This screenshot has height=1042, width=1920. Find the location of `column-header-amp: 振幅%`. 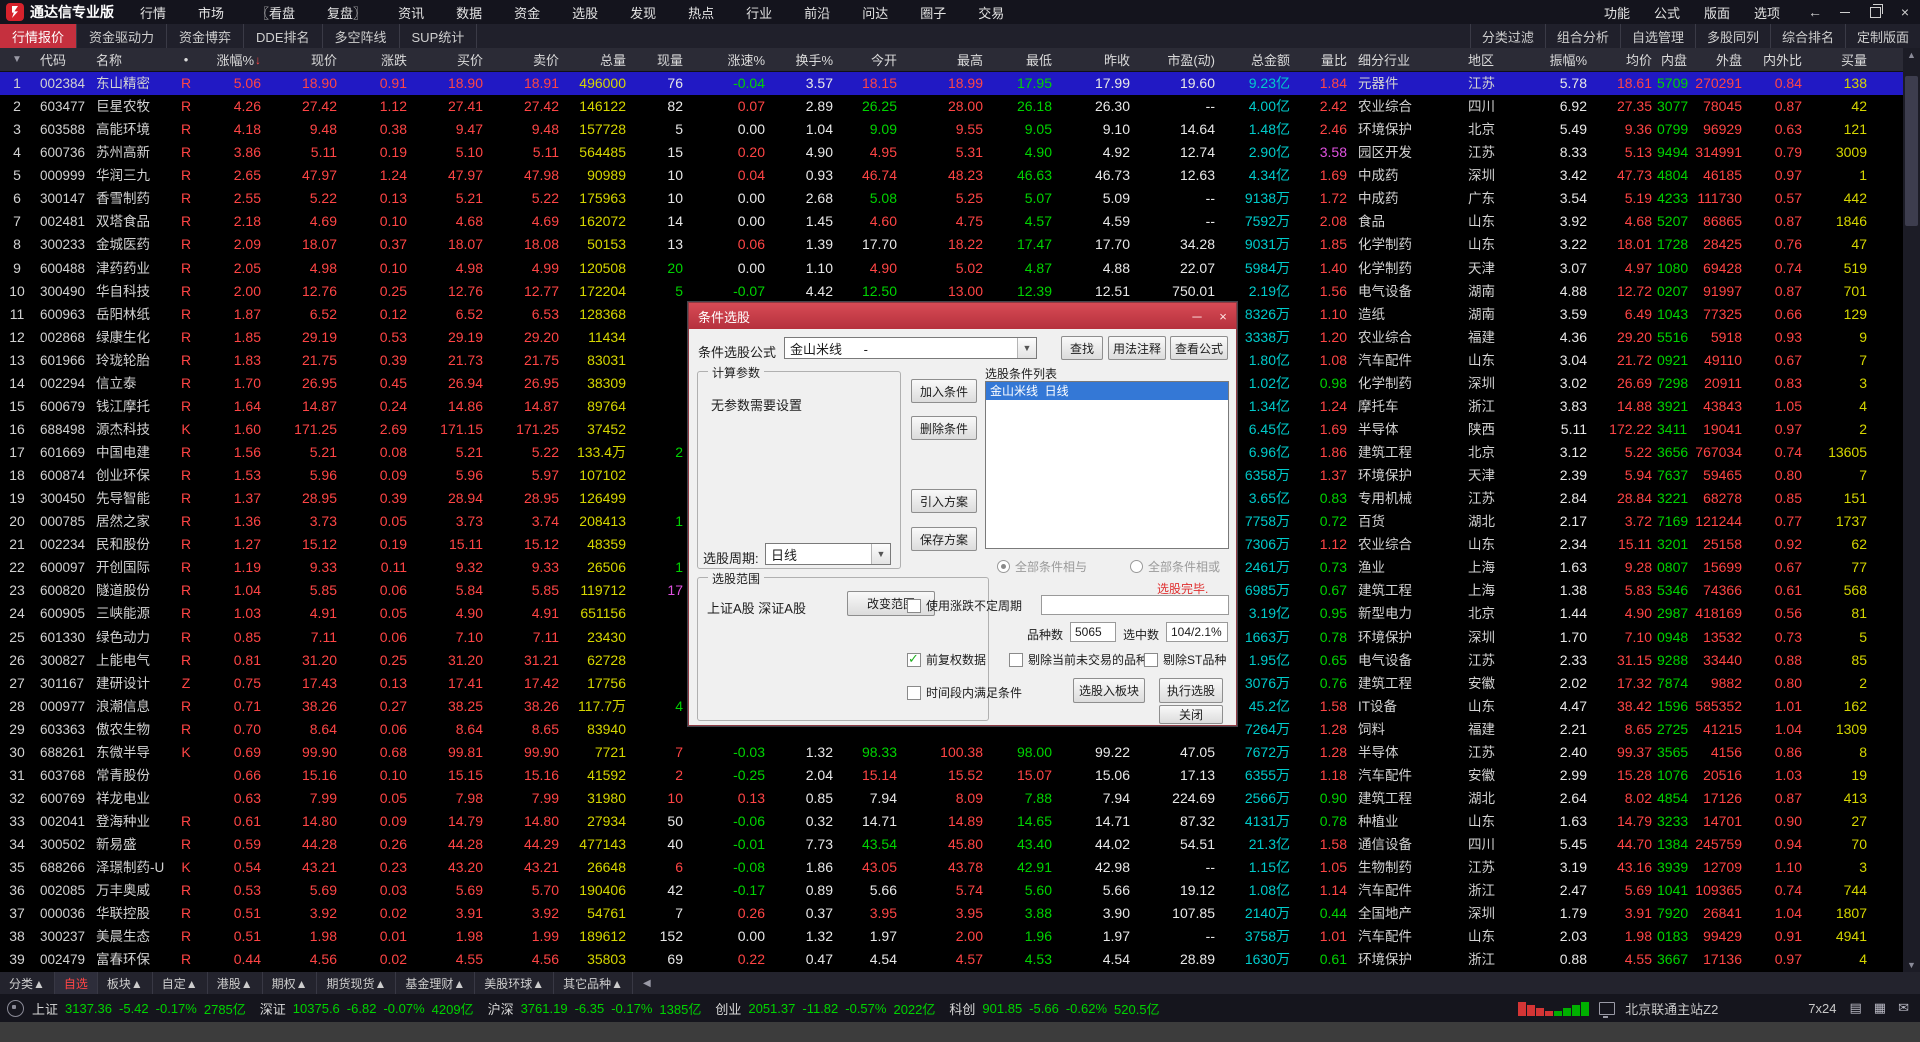

column-header-amp: 振幅% is located at coordinates (1559, 59).